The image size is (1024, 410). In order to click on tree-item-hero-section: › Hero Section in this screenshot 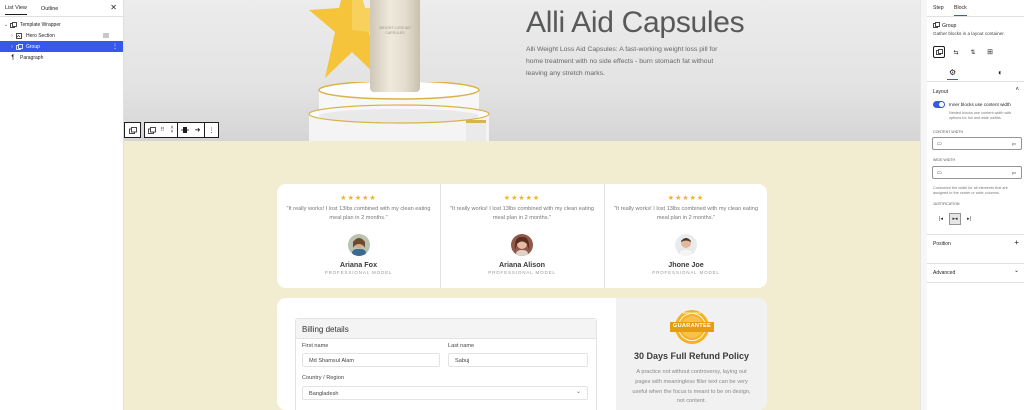, I will do `click(61, 35)`.